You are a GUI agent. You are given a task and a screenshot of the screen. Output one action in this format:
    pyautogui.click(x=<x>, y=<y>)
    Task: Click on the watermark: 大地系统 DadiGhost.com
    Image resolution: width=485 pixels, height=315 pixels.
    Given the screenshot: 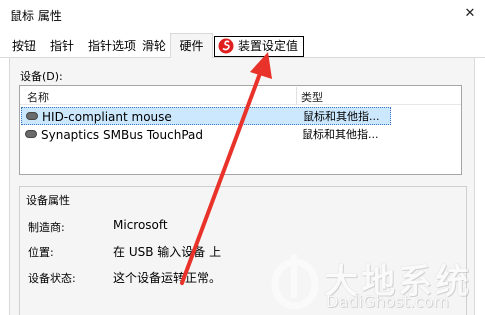 What is the action you would take?
    pyautogui.click(x=376, y=281)
    